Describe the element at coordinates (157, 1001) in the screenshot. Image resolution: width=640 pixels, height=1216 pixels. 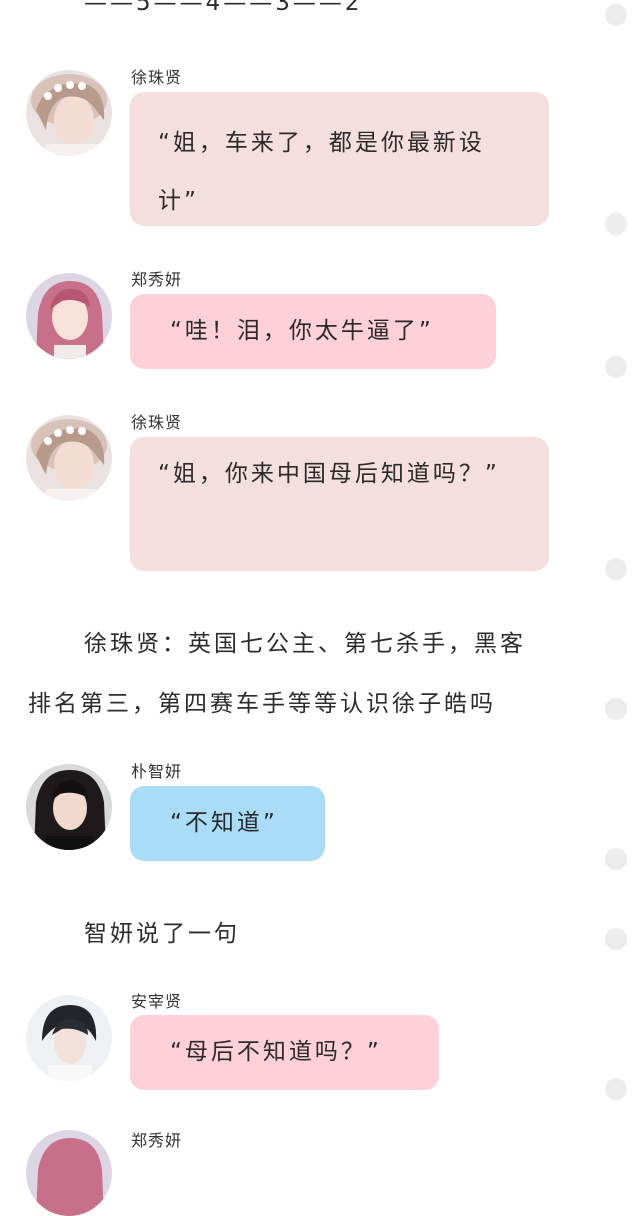
I see `speaker-name: 安宰贤` at that location.